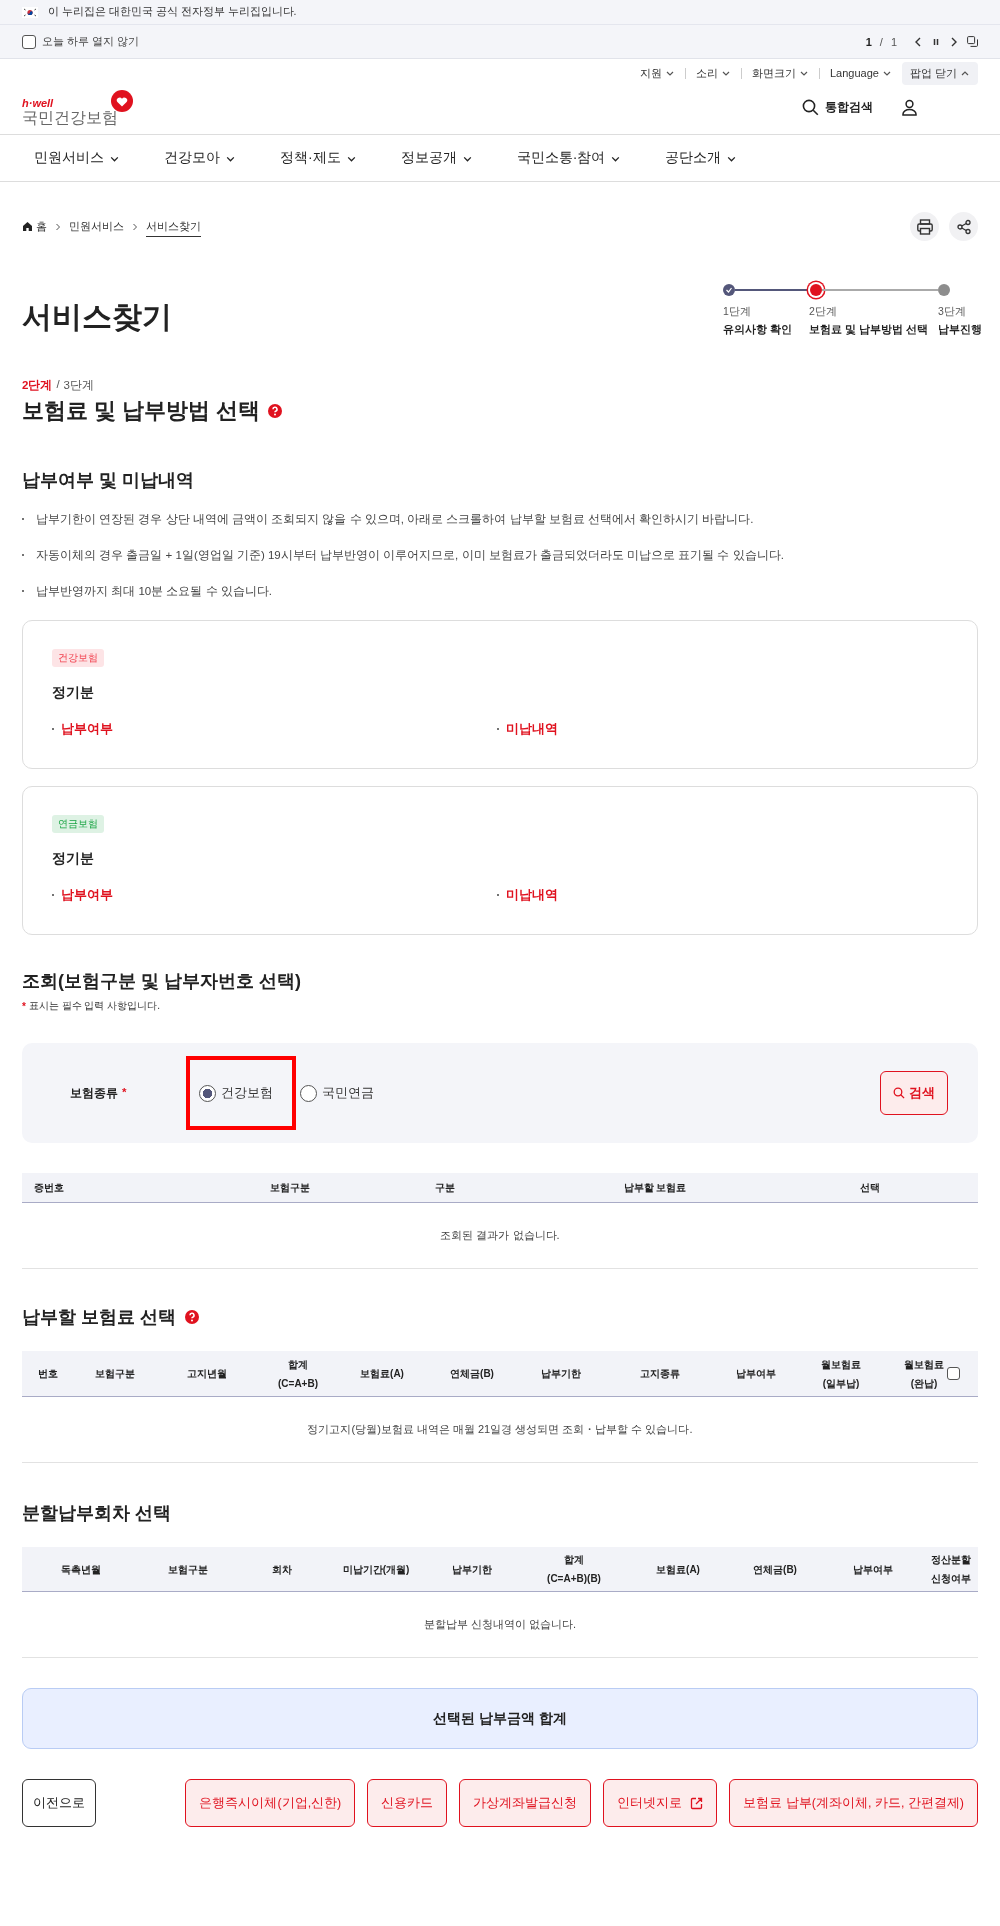 The width and height of the screenshot is (1000, 1926). I want to click on next-icon, so click(954, 41).